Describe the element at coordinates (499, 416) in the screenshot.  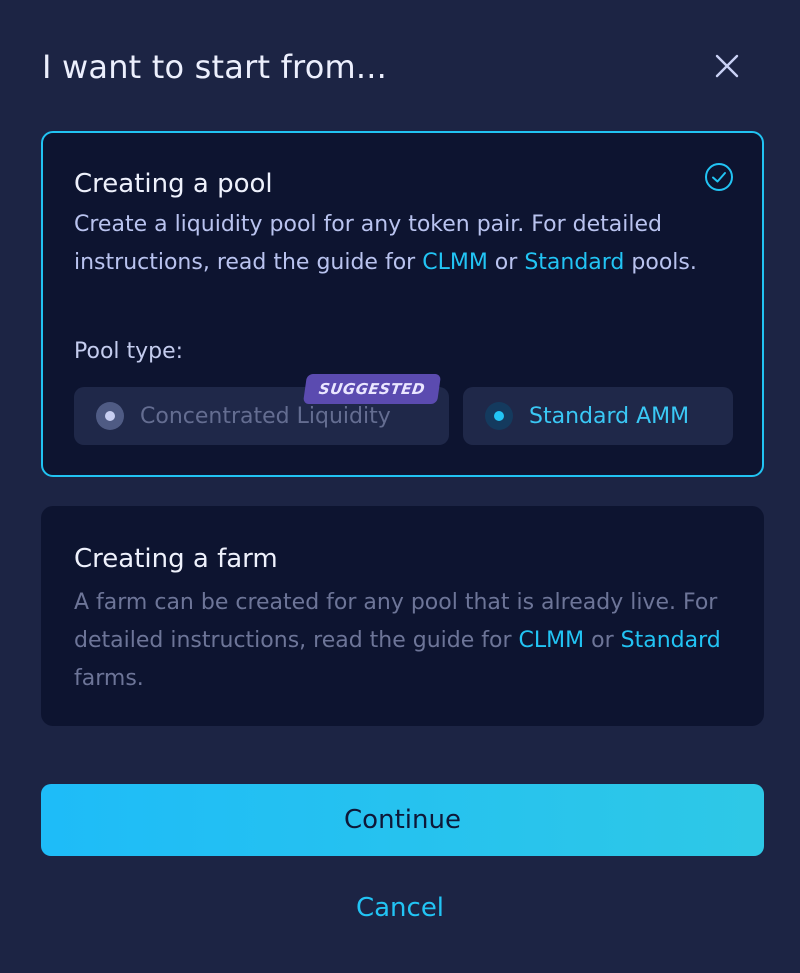
I see `standard-amm-radio` at that location.